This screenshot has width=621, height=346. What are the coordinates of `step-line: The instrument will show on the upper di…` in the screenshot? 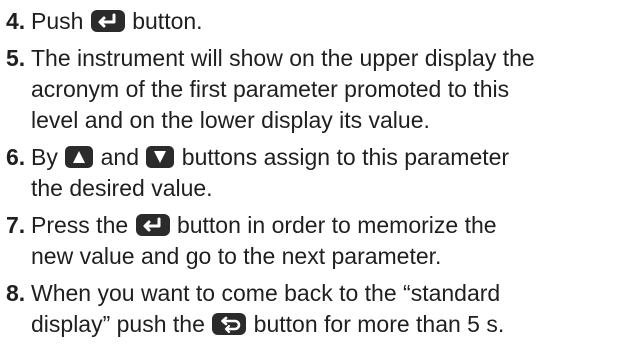 It's located at (283, 58).